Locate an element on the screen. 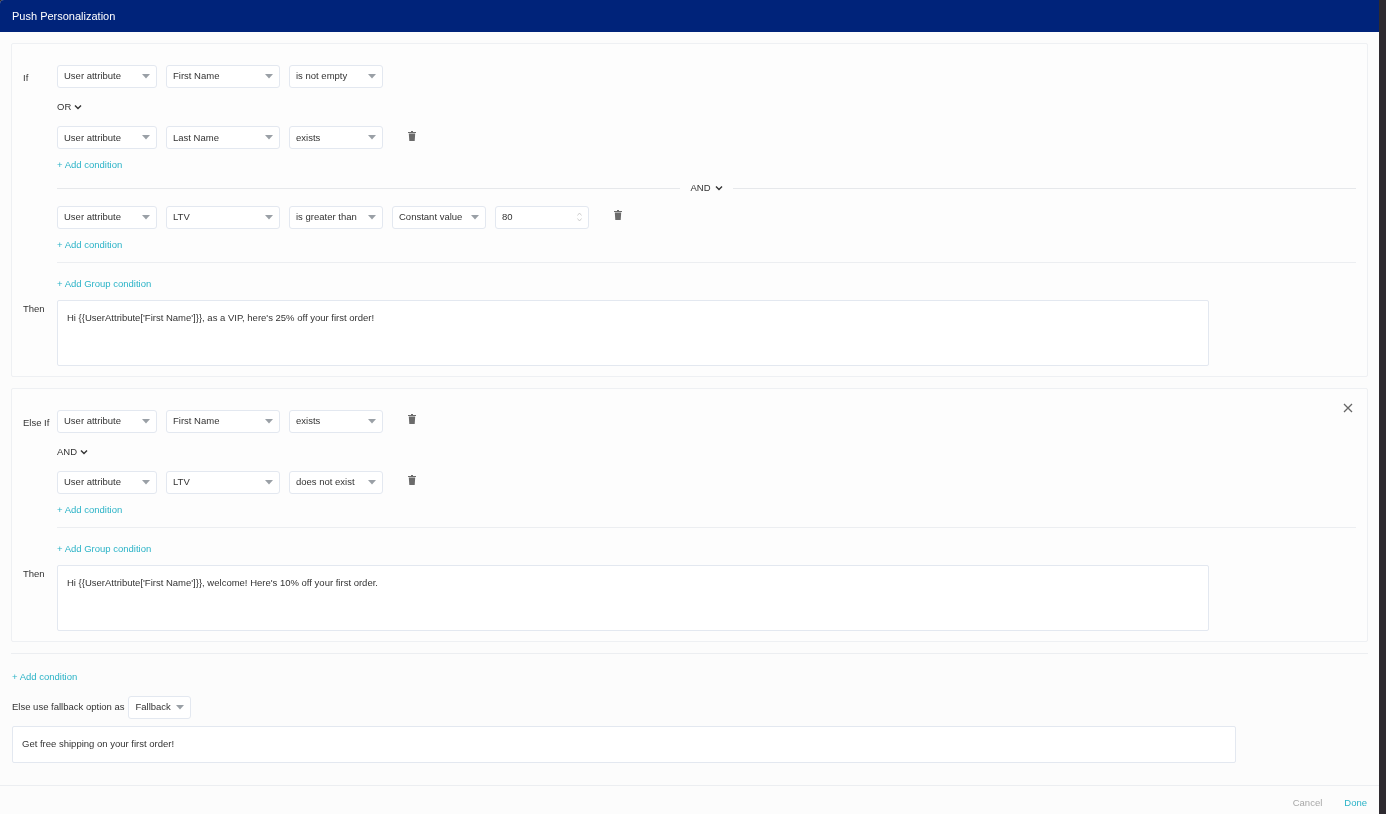 This screenshot has height=814, width=1386. message-field: Hi {{UserAttribute['First Name']}}, welcome! Here's 10% off your first order. is located at coordinates (633, 597).